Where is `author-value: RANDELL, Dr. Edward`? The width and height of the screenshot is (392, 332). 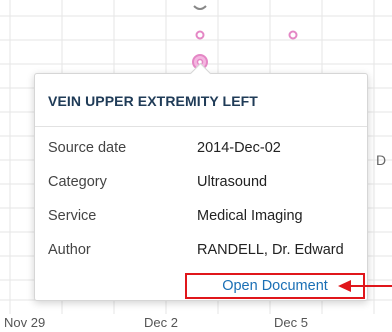
author-value: RANDELL, Dr. Edward is located at coordinates (270, 250).